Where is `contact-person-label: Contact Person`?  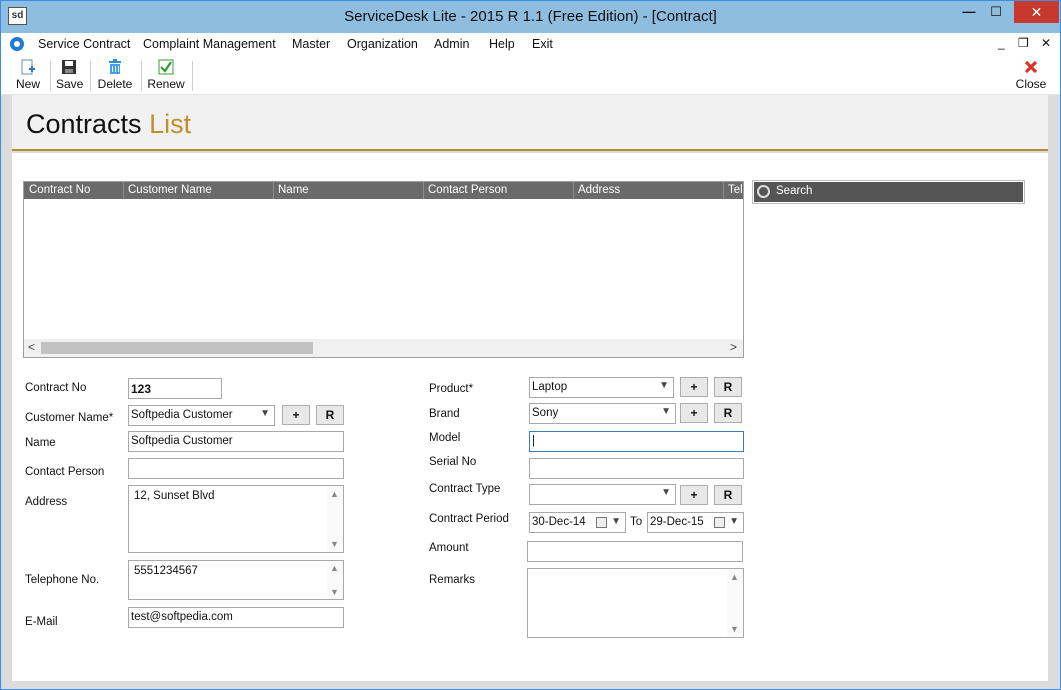
contact-person-label: Contact Person is located at coordinates (65, 472).